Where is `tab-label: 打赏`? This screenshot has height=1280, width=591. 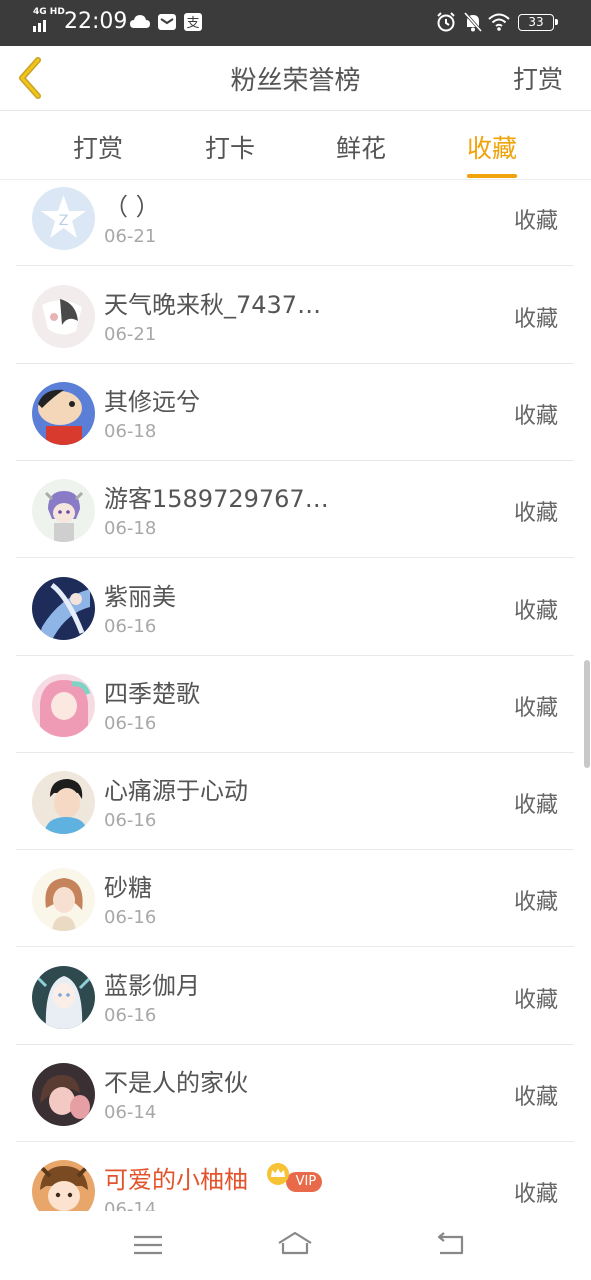 tab-label: 打赏 is located at coordinates (98, 148).